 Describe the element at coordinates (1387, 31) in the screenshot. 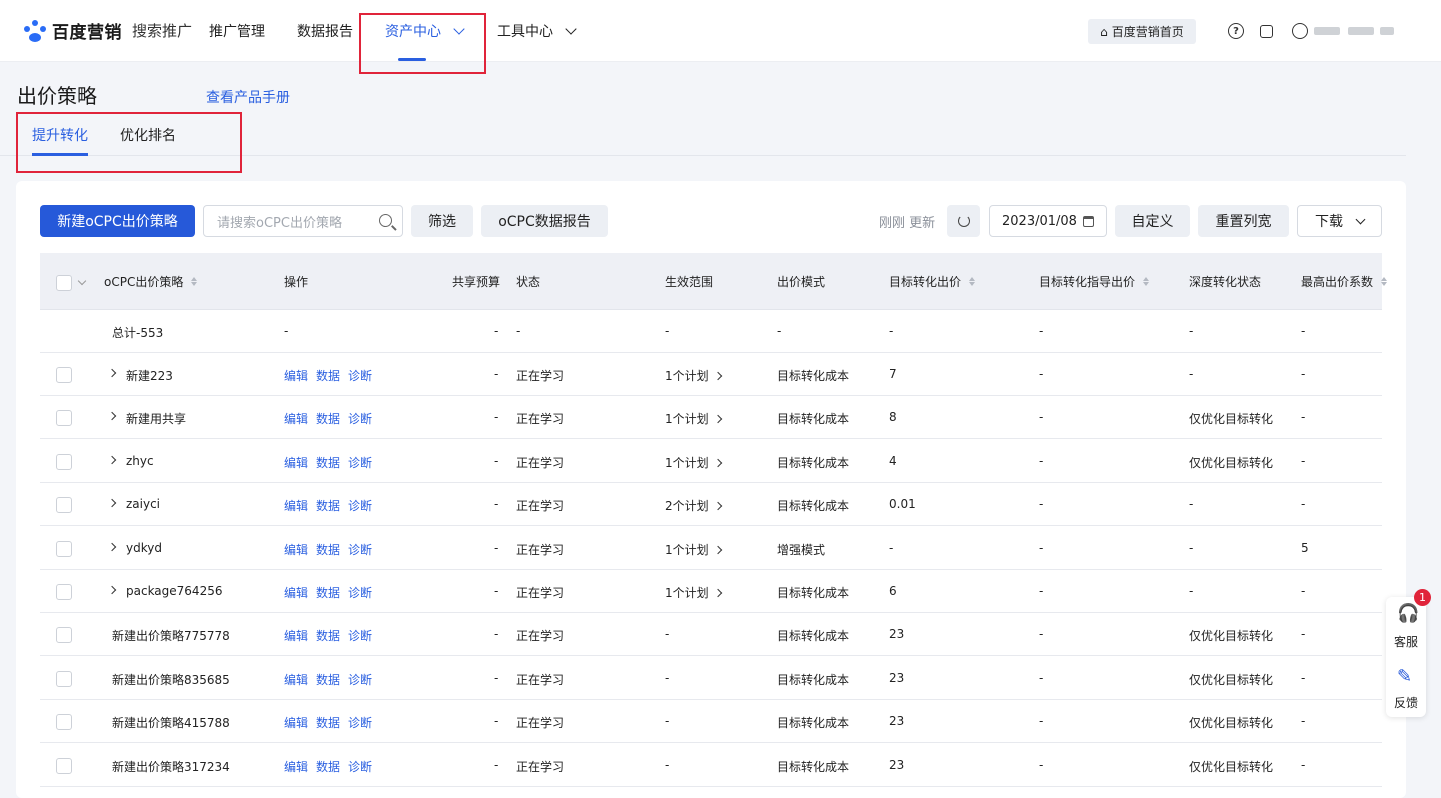

I see `user-menu-chevron` at that location.